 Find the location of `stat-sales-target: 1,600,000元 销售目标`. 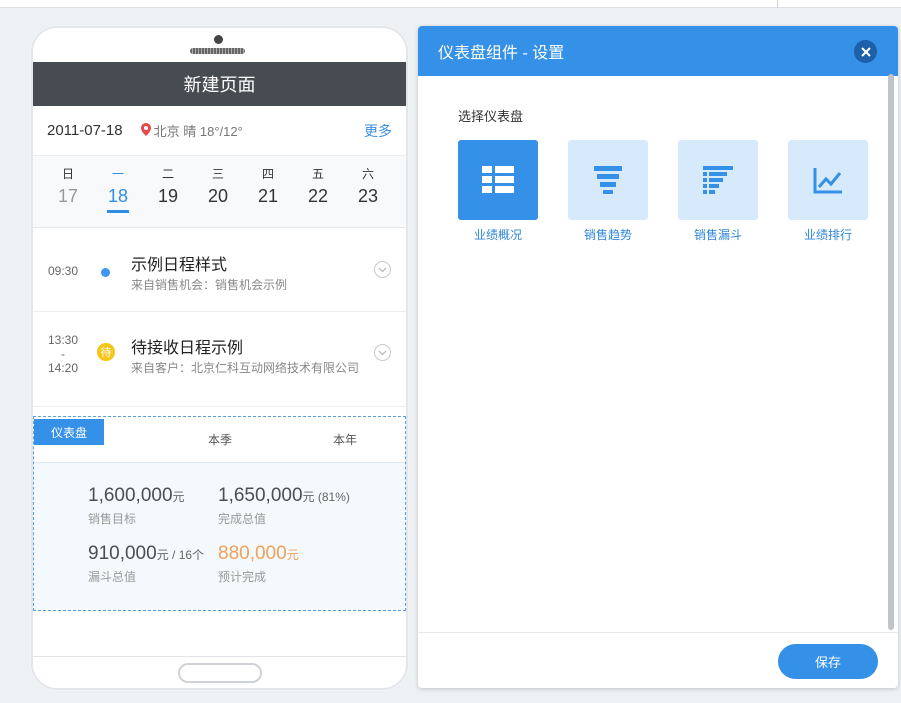

stat-sales-target: 1,600,000元 销售目标 is located at coordinates (136, 506).